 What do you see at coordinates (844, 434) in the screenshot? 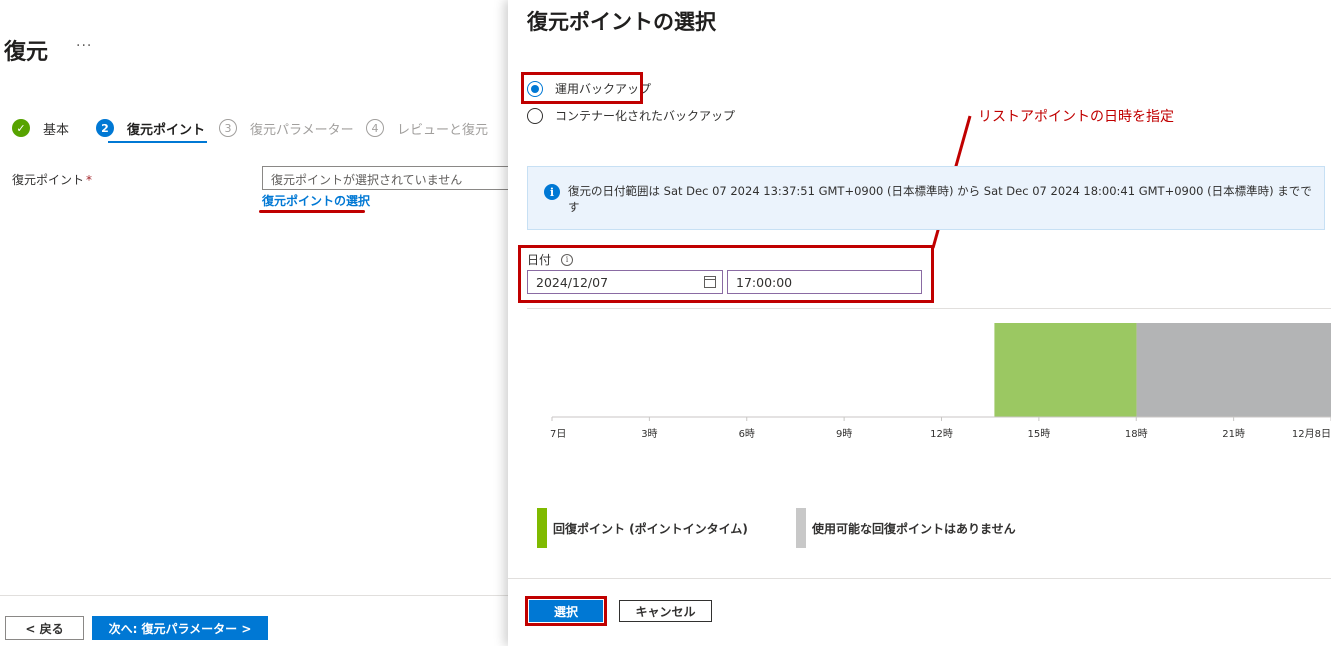
I see `timeline-tick-label: 9時` at bounding box center [844, 434].